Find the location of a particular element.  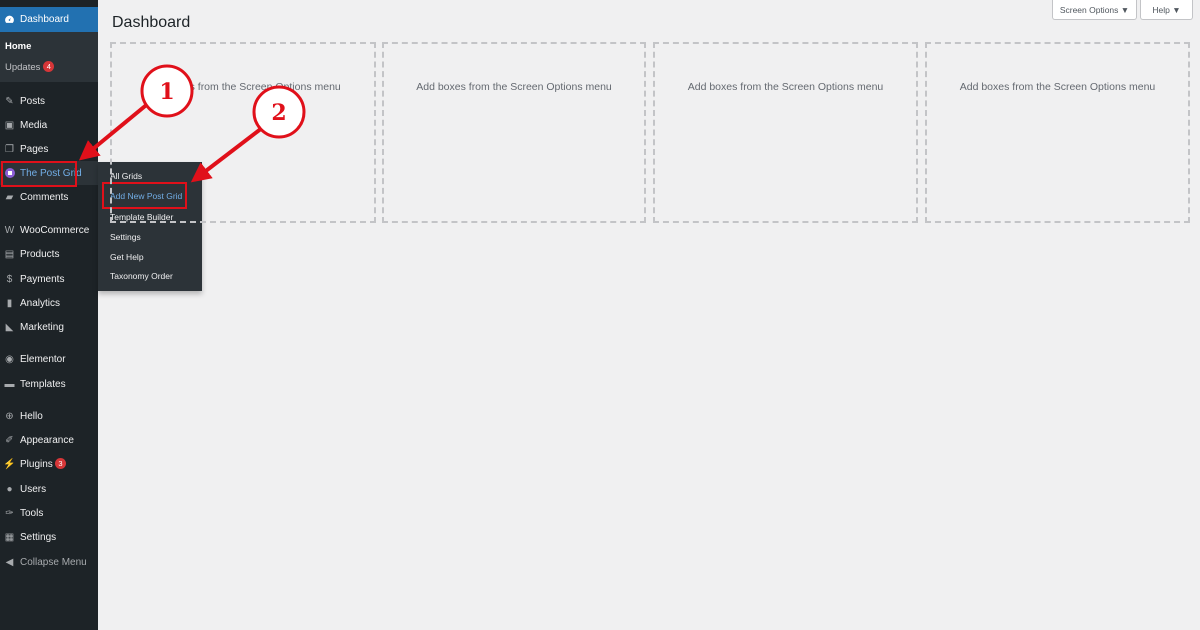

collapse-icon: ◀ is located at coordinates (9, 562).